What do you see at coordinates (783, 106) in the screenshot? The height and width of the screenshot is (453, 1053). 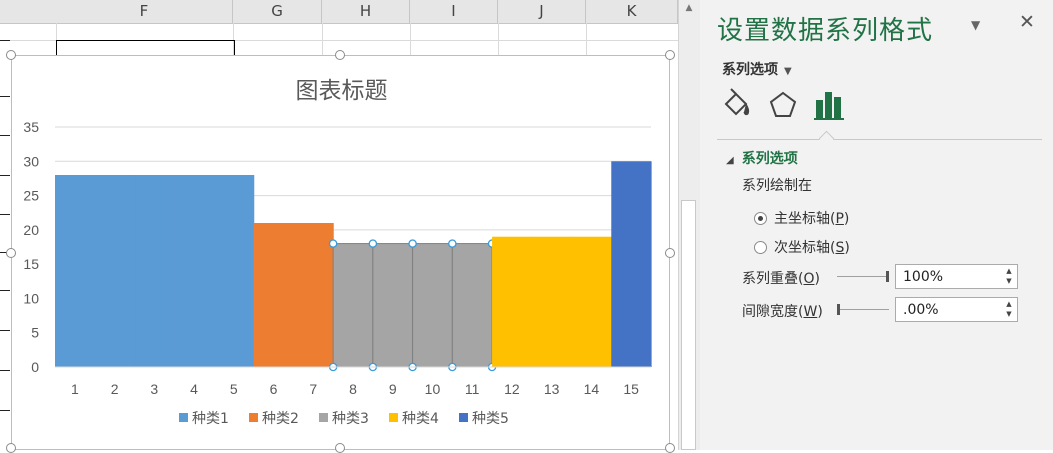 I see `effects-pentagon-icon` at bounding box center [783, 106].